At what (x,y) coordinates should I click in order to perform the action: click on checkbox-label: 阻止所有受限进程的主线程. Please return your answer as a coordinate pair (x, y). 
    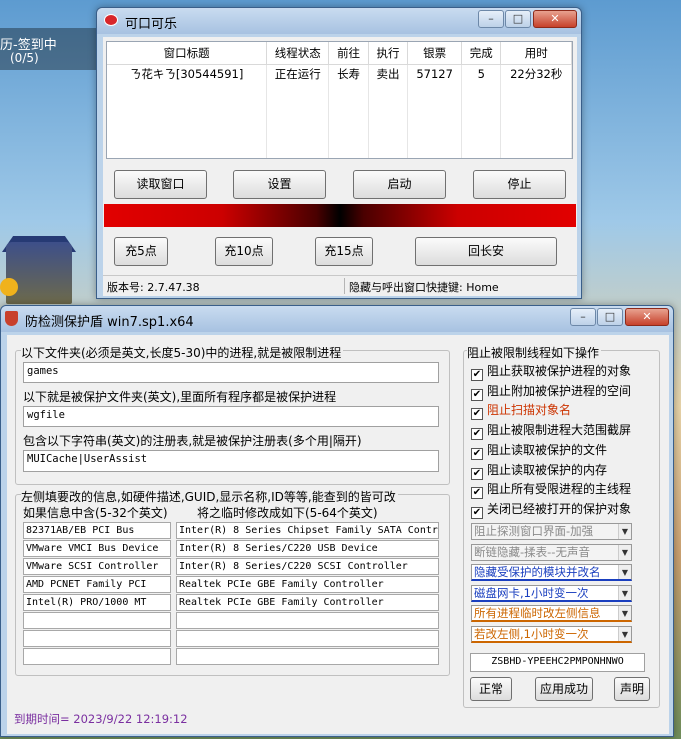
    Looking at the image, I should click on (559, 489).